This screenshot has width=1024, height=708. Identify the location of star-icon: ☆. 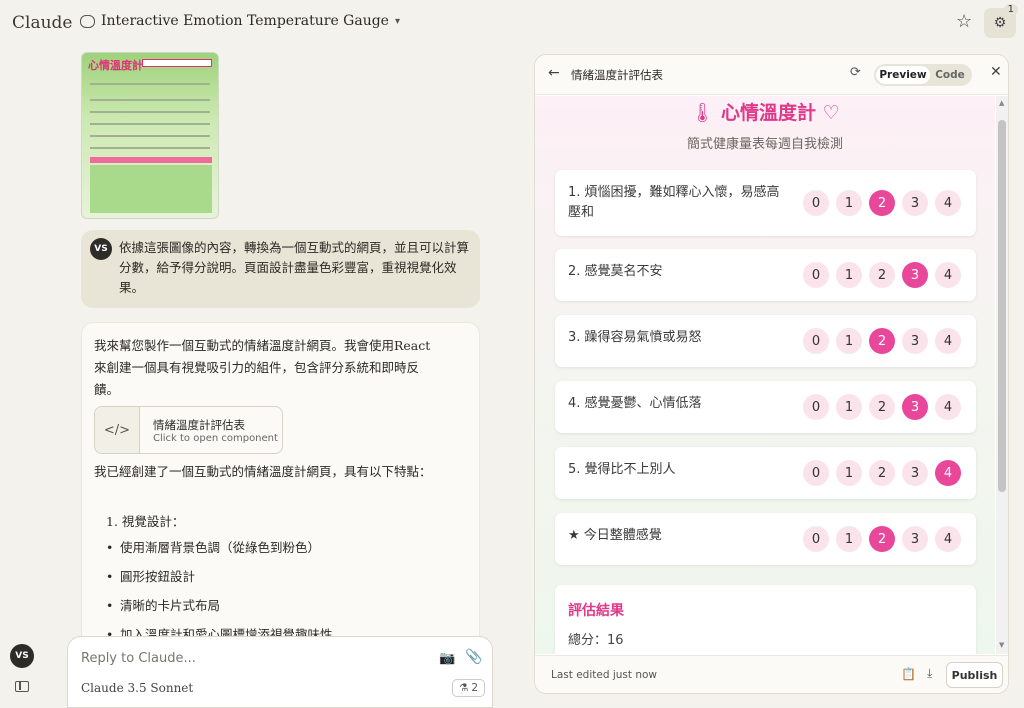
(964, 21).